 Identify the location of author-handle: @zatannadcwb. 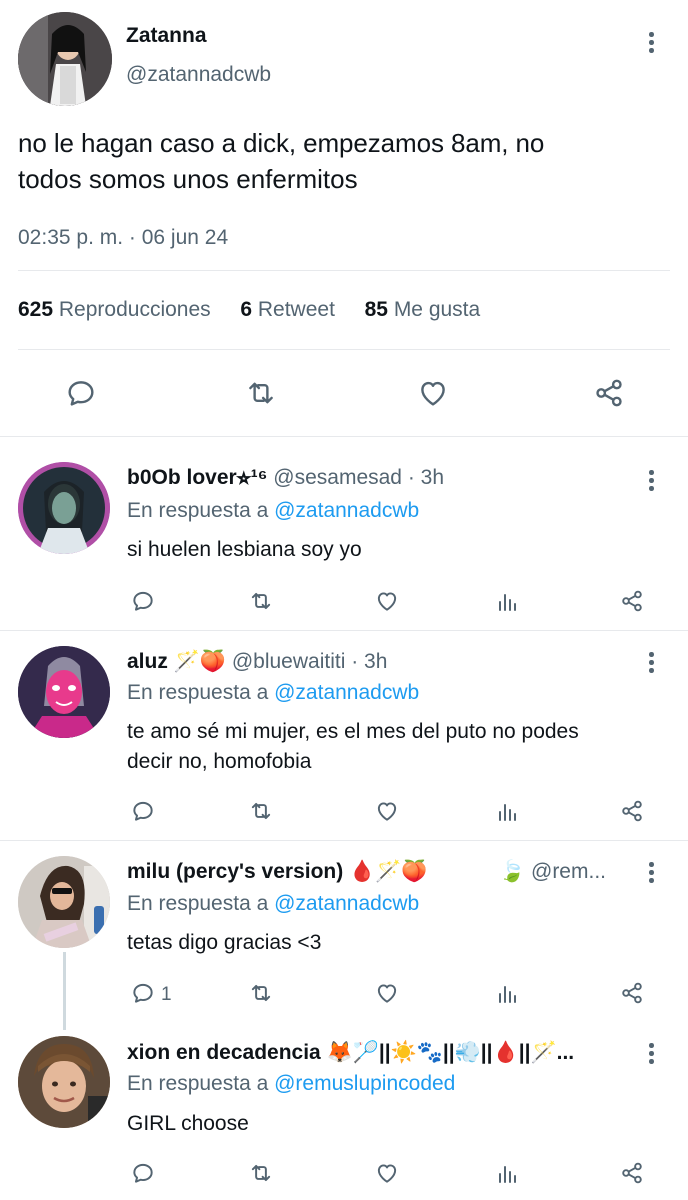
(198, 75).